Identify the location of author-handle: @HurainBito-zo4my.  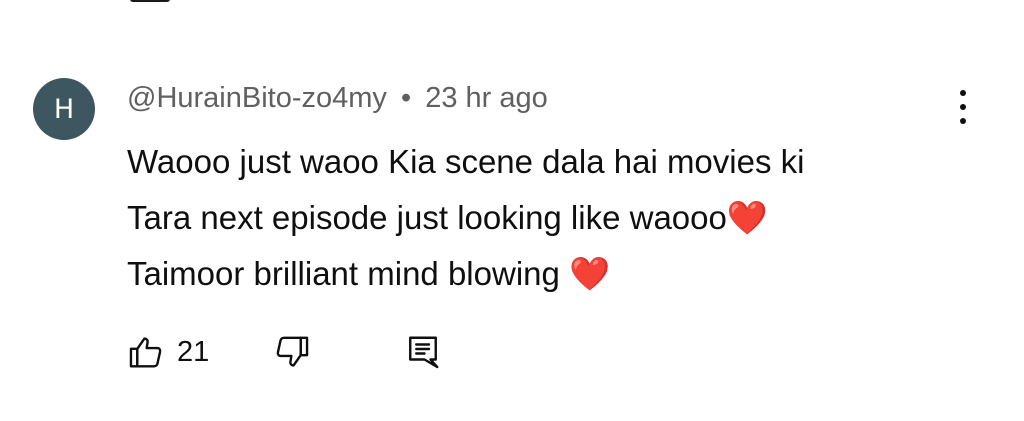
(257, 98).